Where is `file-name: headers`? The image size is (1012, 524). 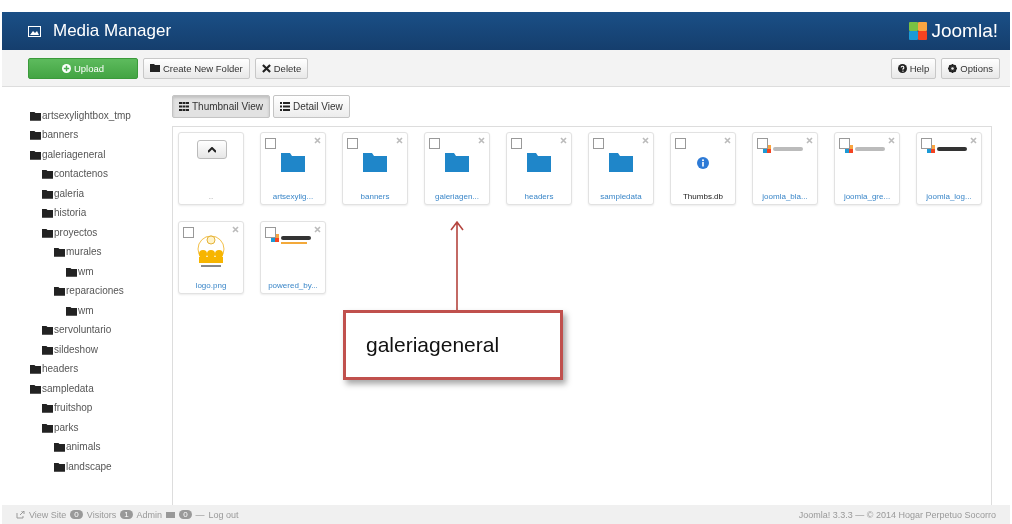 file-name: headers is located at coordinates (539, 196).